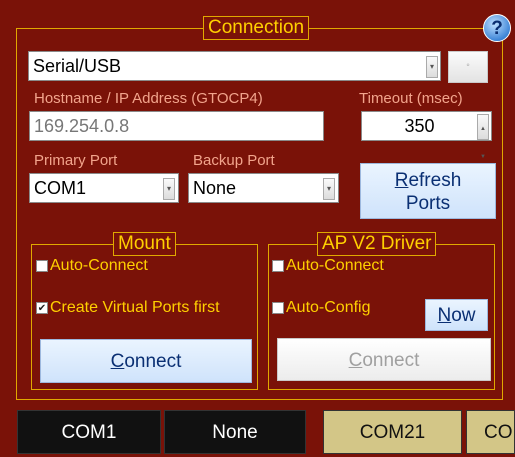 The width and height of the screenshot is (515, 457). I want to click on refresh-ports-button: Refresh Ports, so click(428, 191).